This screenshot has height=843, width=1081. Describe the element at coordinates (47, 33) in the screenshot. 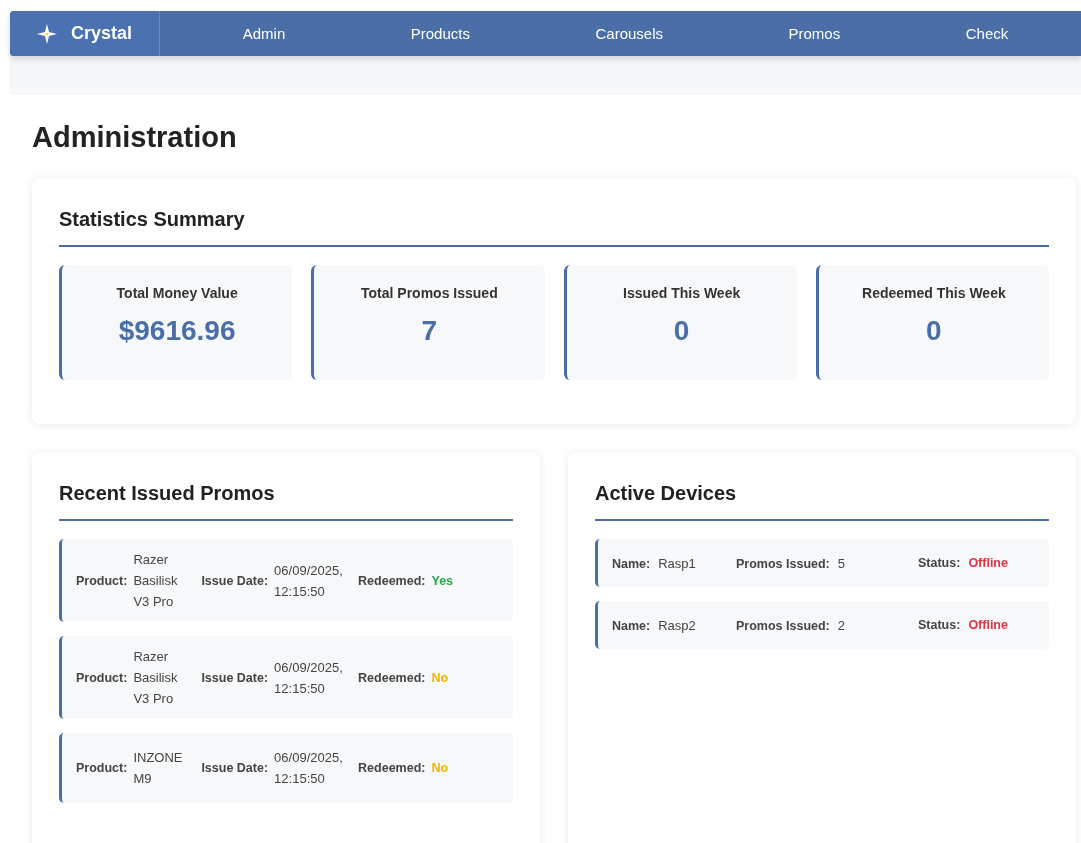

I see `sparkle-icon` at that location.